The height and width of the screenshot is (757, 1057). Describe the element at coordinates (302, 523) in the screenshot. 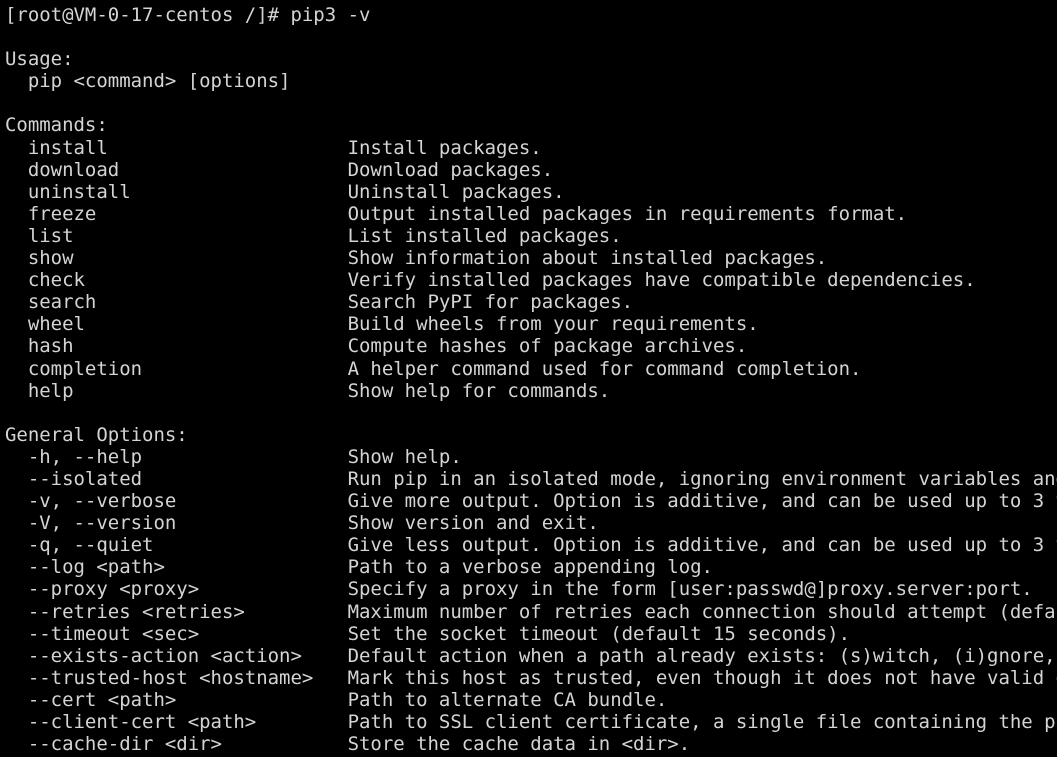

I see `terminal-line: -V, --version Show version and exit.` at that location.